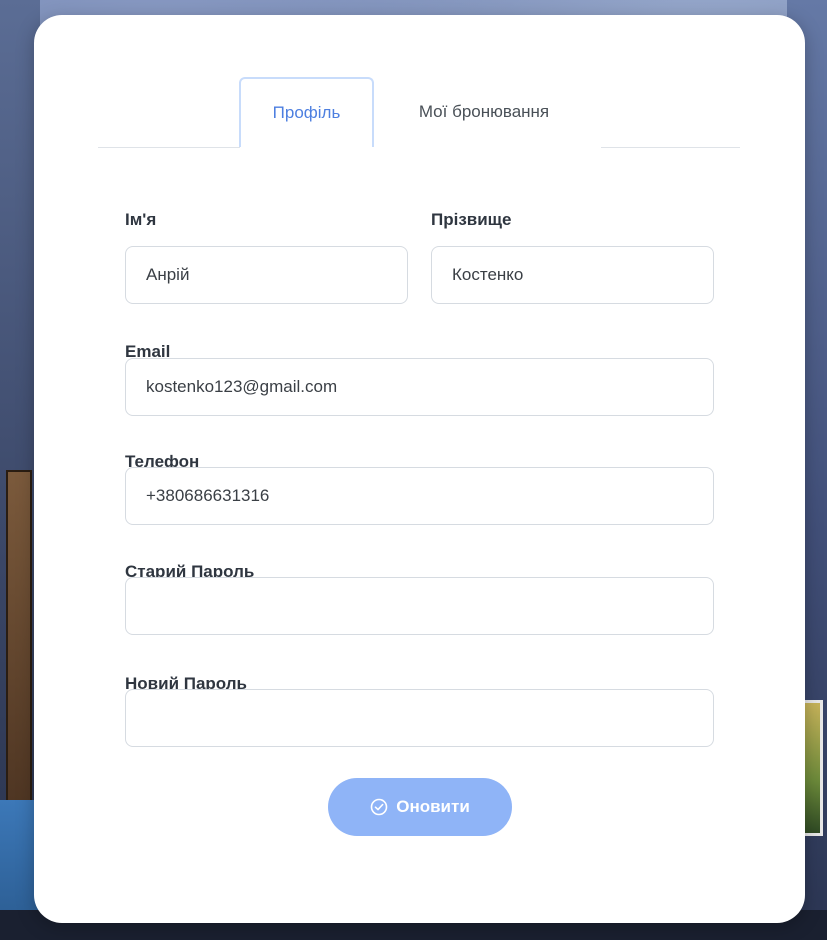 This screenshot has width=827, height=940. I want to click on last-name-input, so click(572, 275).